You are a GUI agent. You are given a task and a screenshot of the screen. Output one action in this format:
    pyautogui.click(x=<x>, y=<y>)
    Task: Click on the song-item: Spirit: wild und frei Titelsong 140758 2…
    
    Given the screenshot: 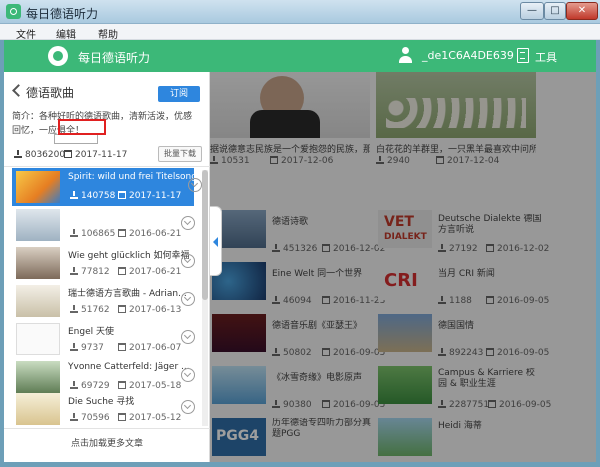 What is the action you would take?
    pyautogui.click(x=107, y=187)
    